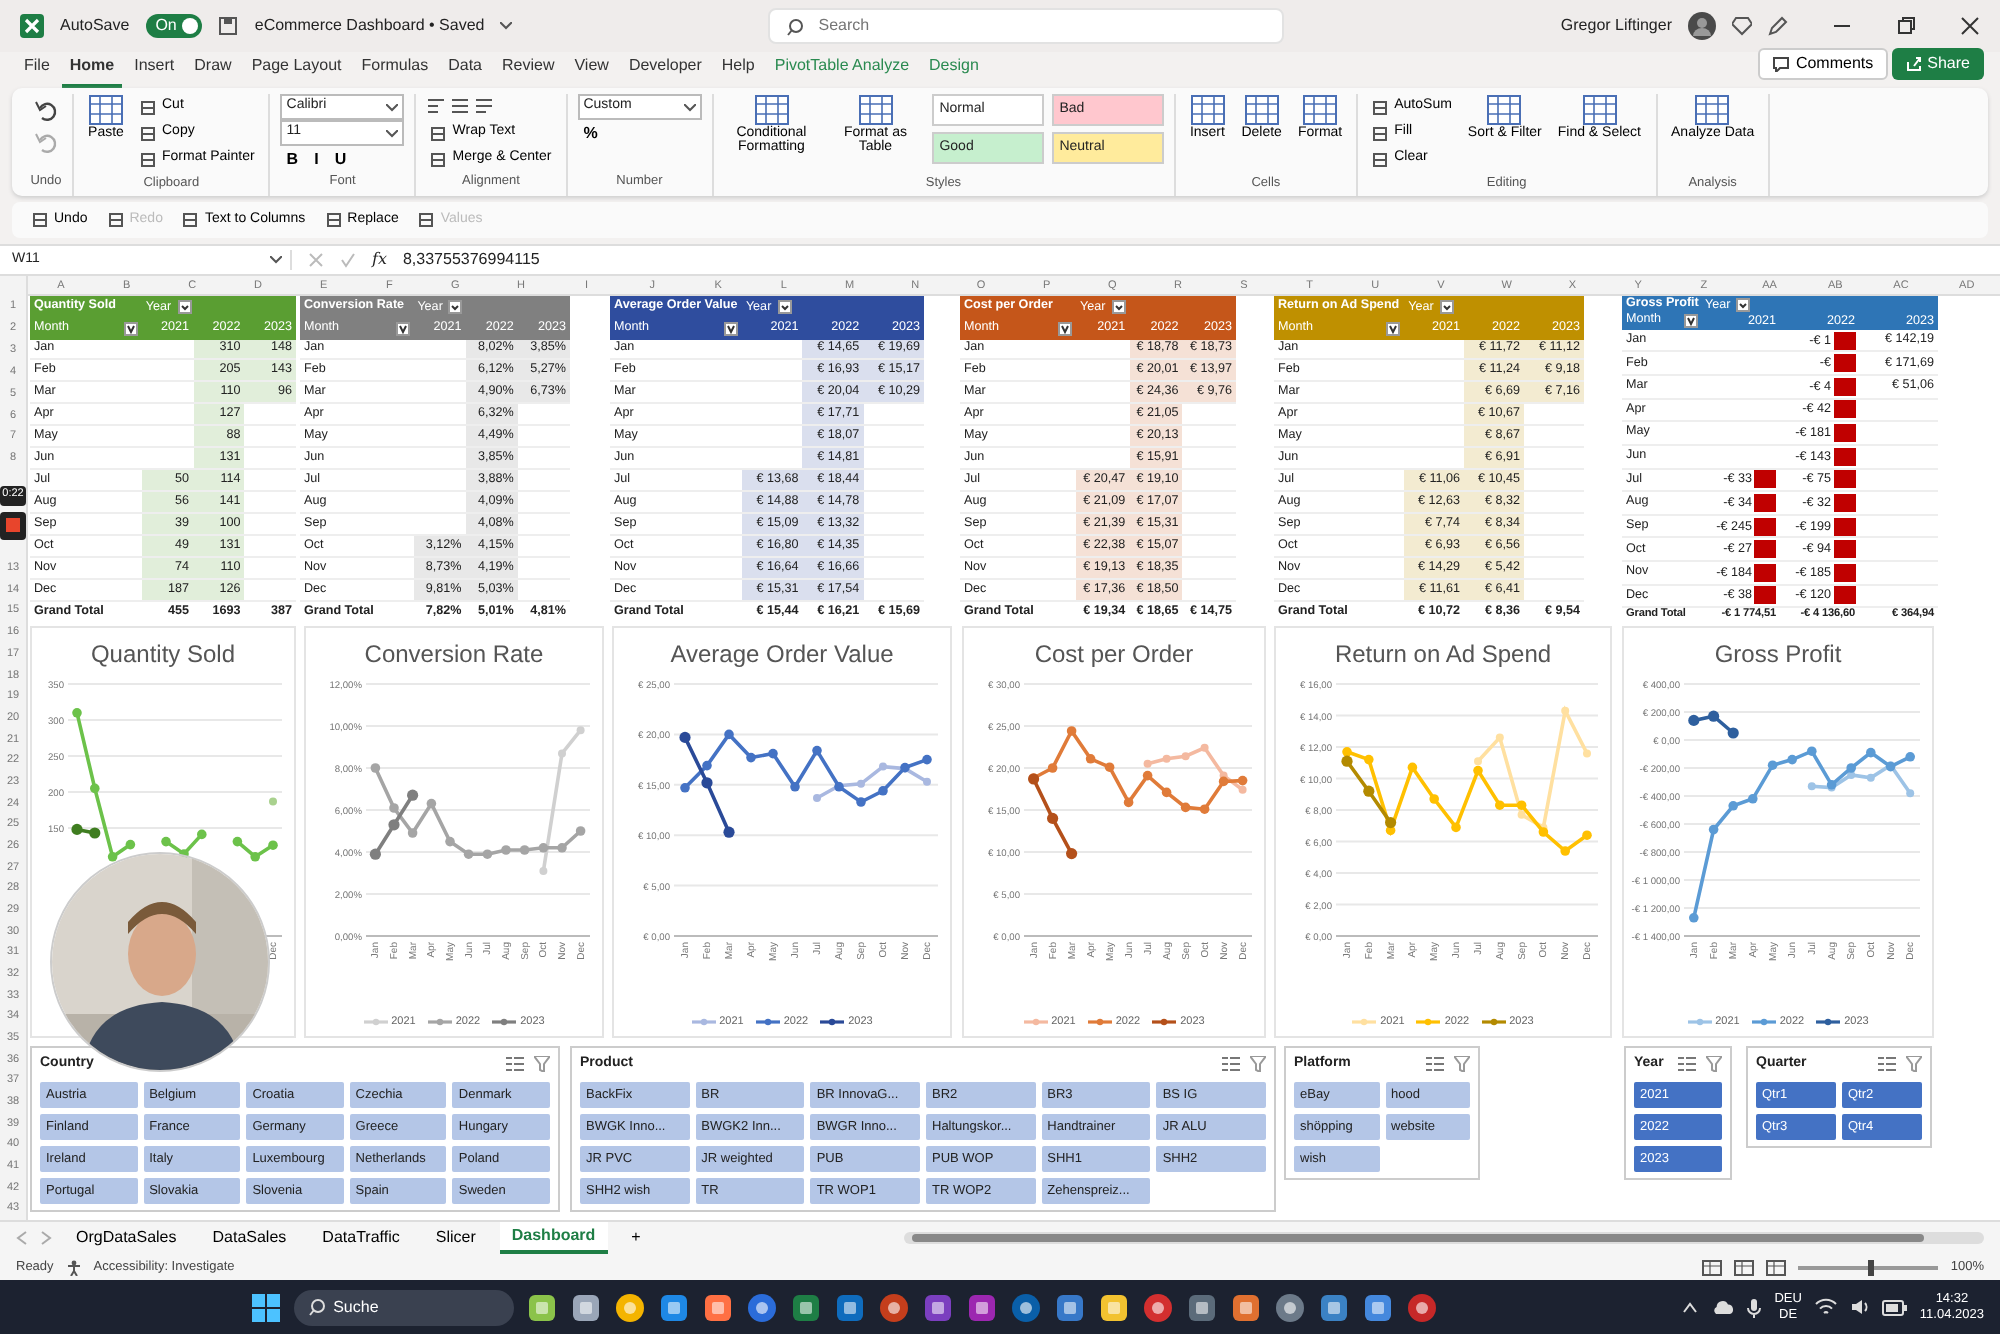 This screenshot has height=1334, width=2000. What do you see at coordinates (1040, 26) in the screenshot?
I see `search-field: Search` at bounding box center [1040, 26].